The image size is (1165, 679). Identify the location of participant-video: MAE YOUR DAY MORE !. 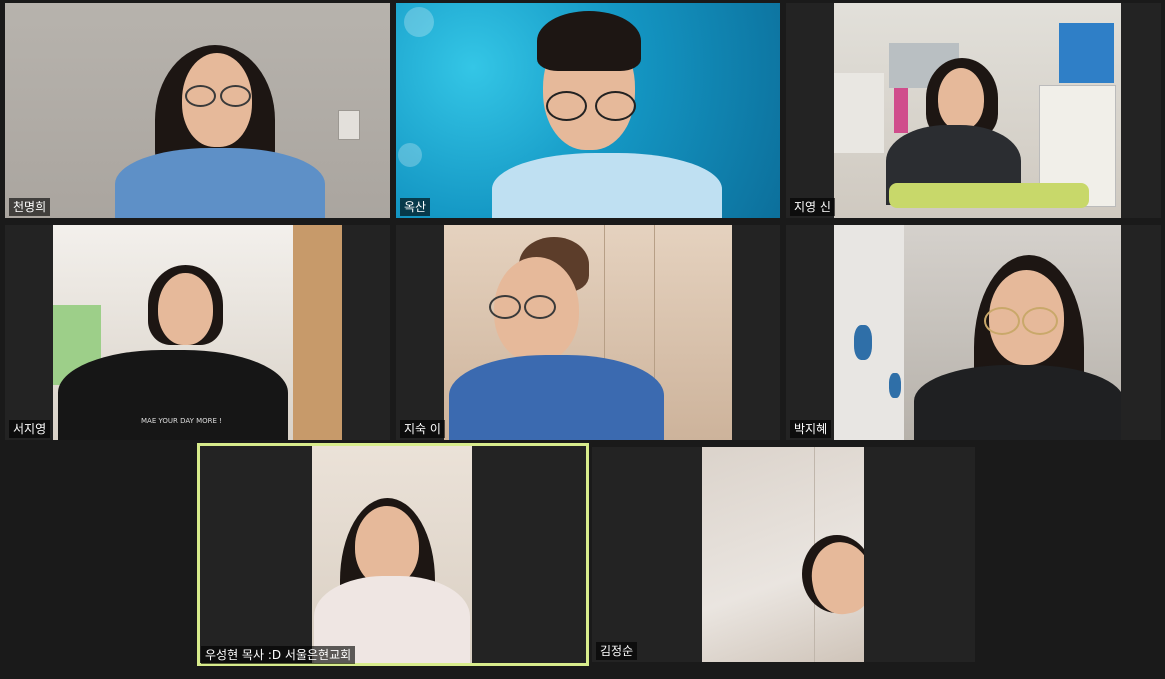
(197, 332).